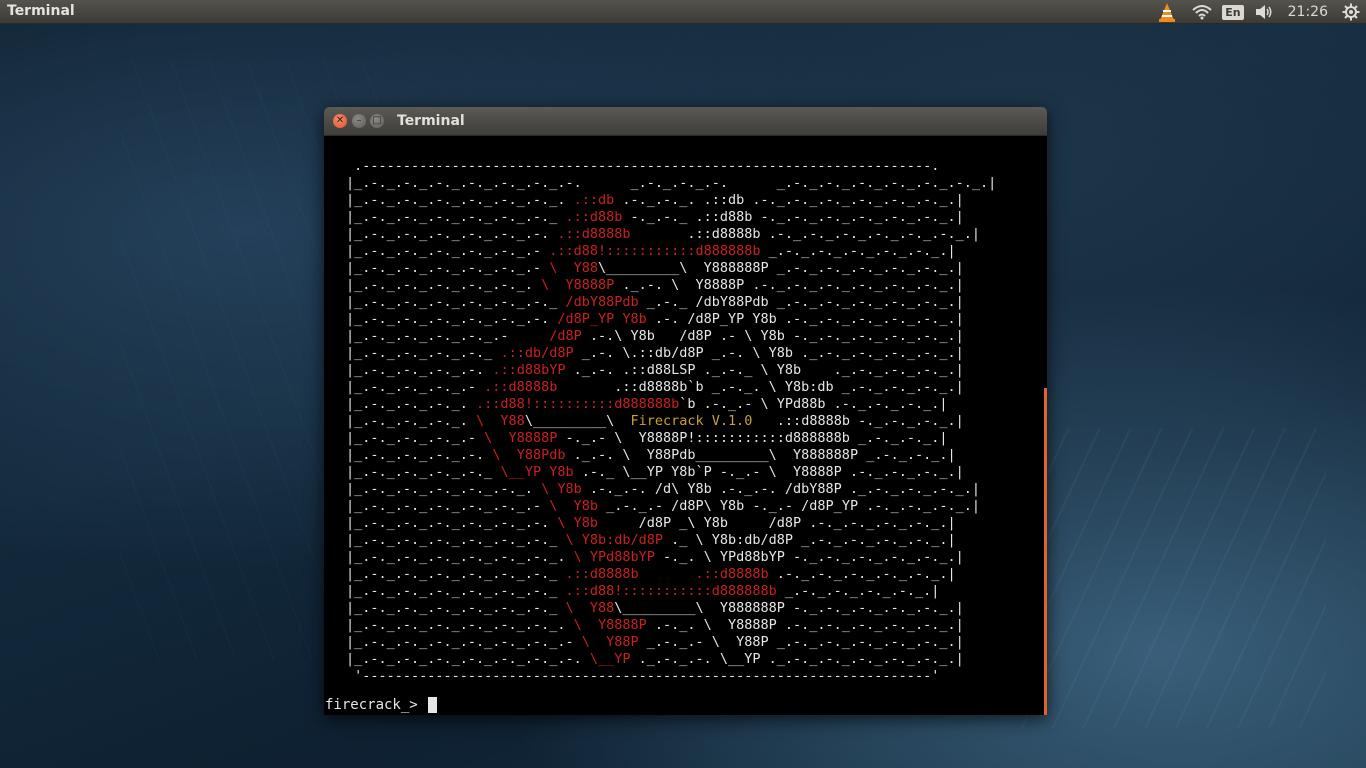 The height and width of the screenshot is (768, 1366). Describe the element at coordinates (1202, 12) in the screenshot. I see `wifi-icon` at that location.